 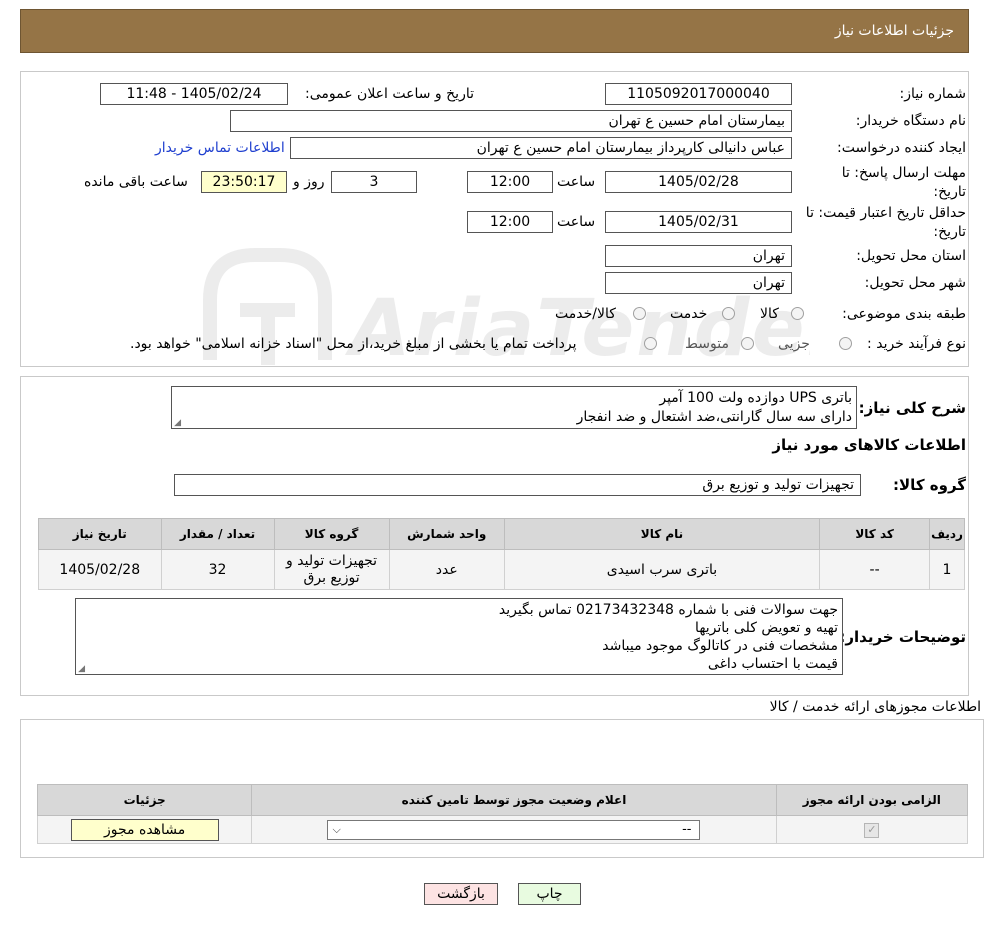 What do you see at coordinates (100, 534) in the screenshot?
I see `col-date: تاریخ نیاز` at bounding box center [100, 534].